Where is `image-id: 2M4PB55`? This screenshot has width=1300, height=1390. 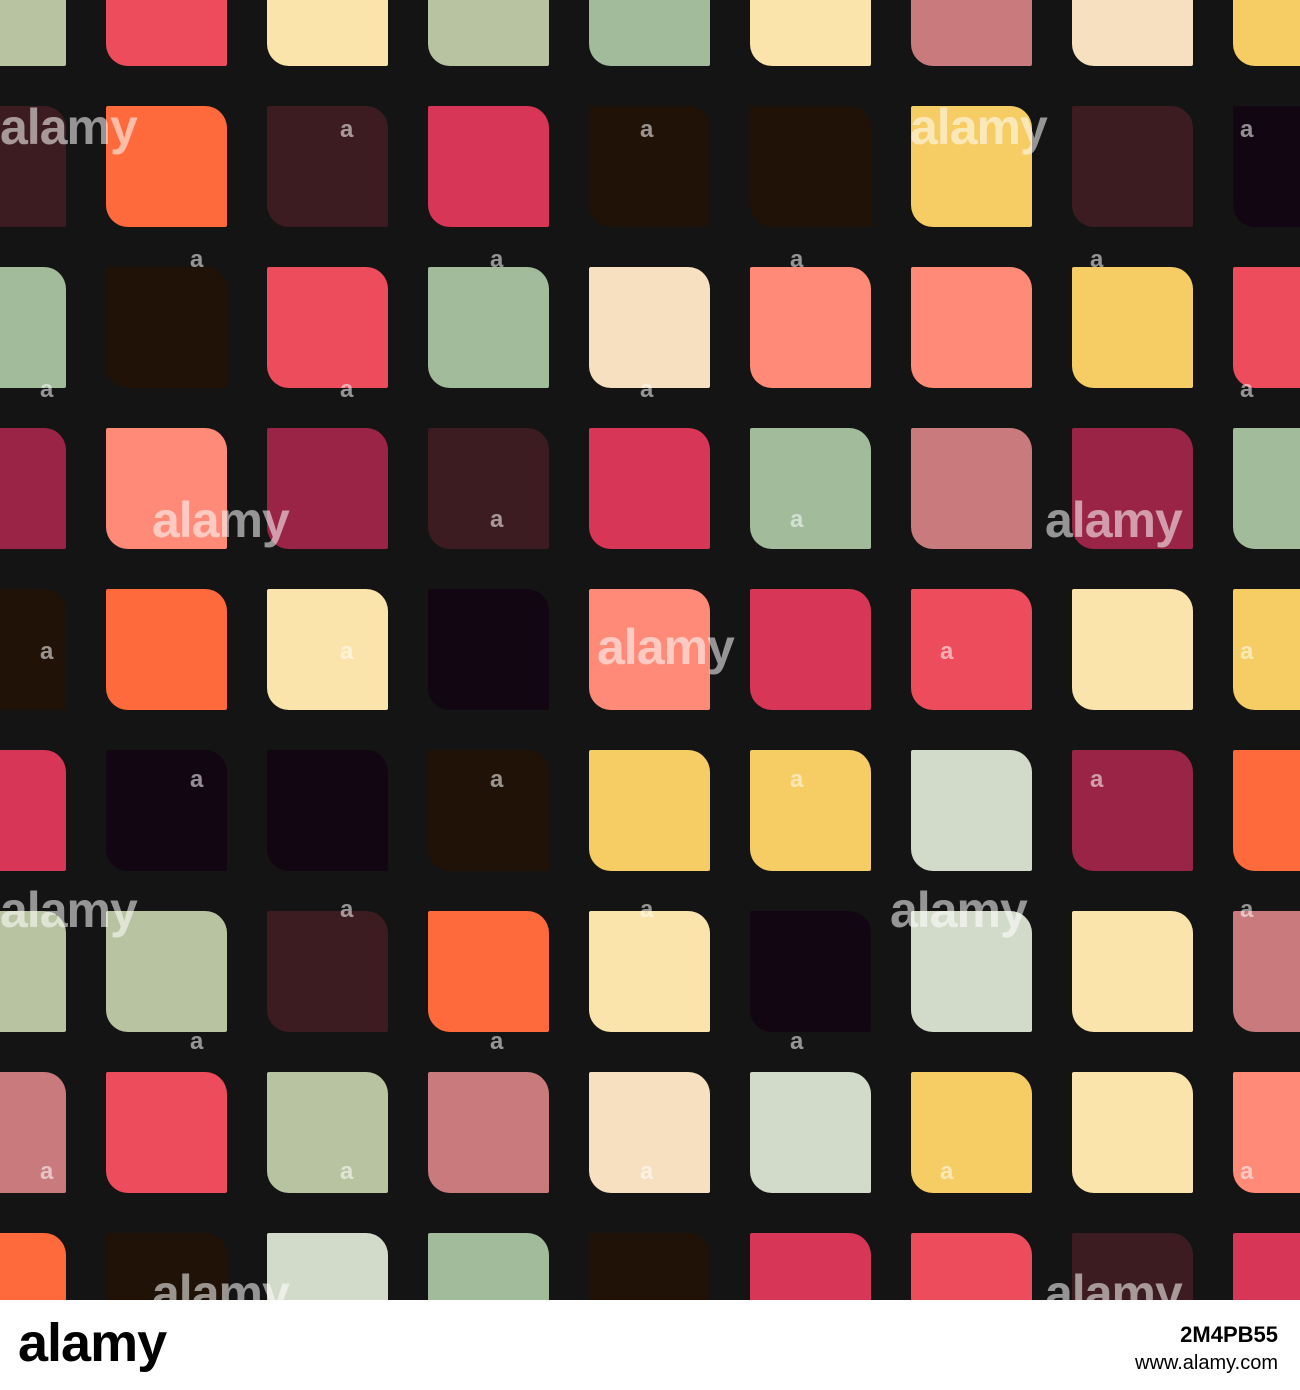
image-id: 2M4PB55 is located at coordinates (1229, 1334).